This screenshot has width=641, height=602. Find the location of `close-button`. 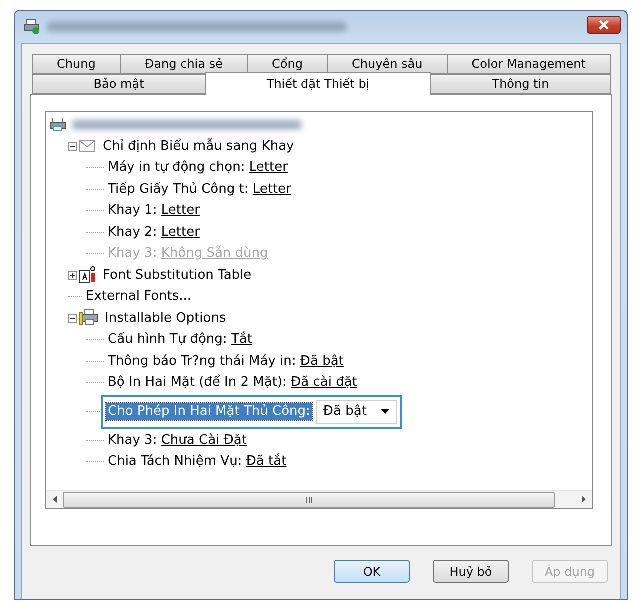

close-button is located at coordinates (604, 25).